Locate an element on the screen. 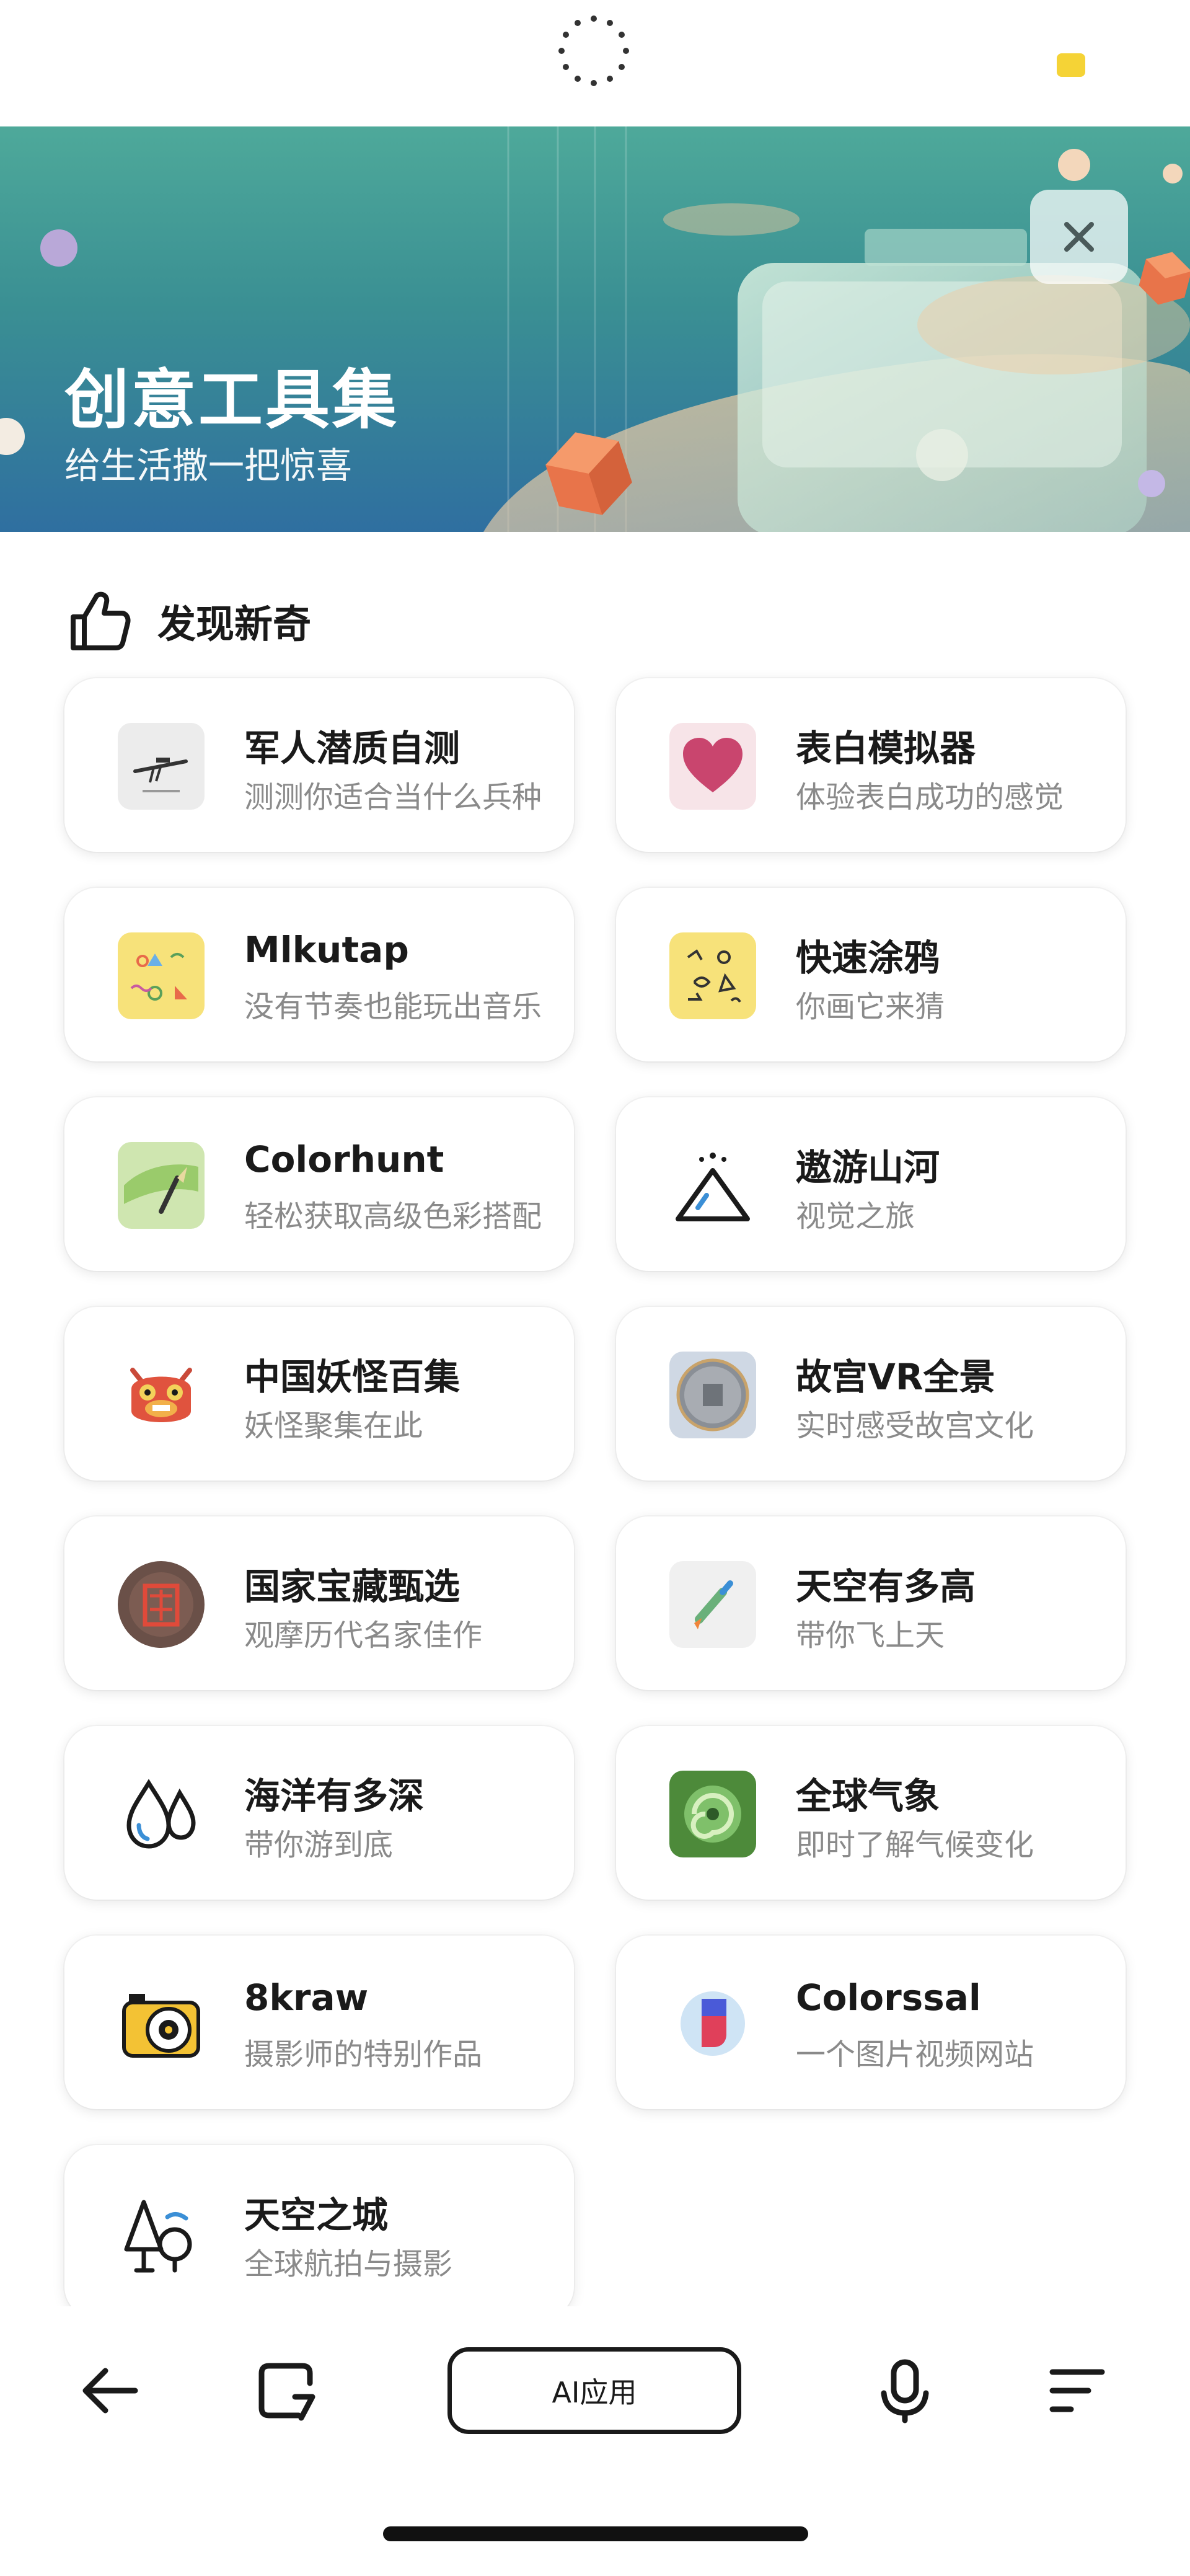 Image resolution: width=1190 pixels, height=2576 pixels. heart-icon is located at coordinates (712, 766).